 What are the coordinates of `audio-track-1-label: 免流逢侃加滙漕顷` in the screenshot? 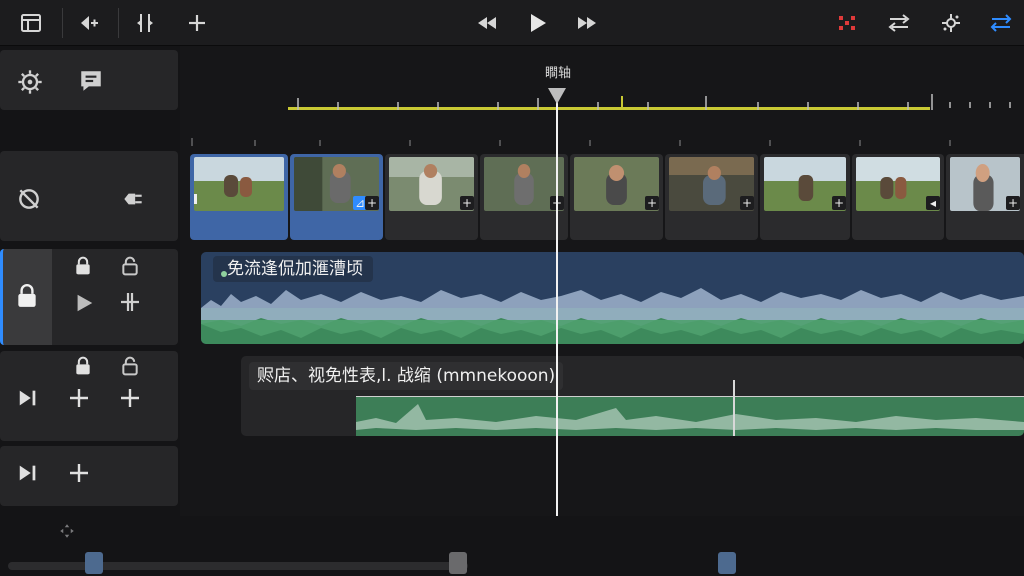 It's located at (293, 269).